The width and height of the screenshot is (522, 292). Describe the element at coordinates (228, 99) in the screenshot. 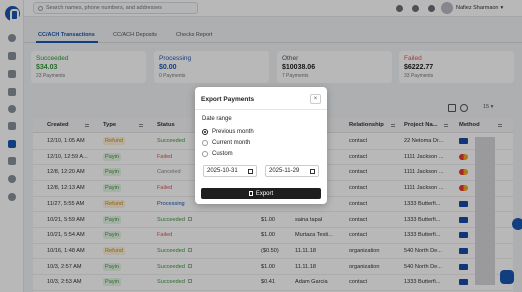

I see `dialog-title: Export Payments` at that location.